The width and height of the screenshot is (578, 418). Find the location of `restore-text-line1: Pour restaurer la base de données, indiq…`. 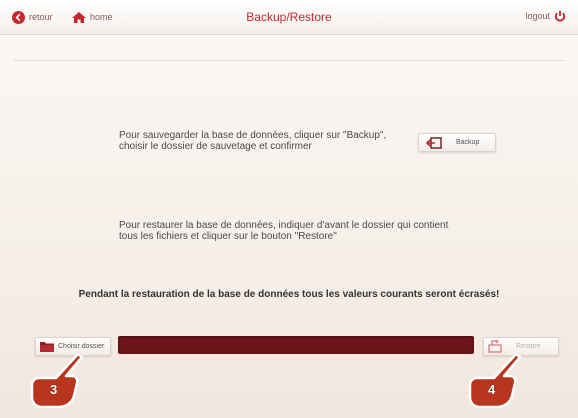

restore-text-line1: Pour restaurer la base de données, indiq… is located at coordinates (284, 225).